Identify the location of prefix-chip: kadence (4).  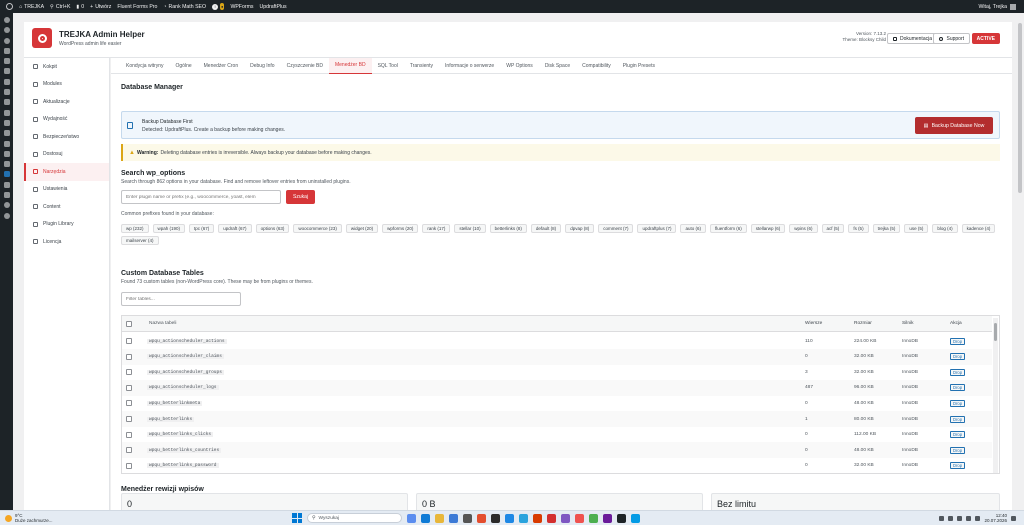
(978, 228).